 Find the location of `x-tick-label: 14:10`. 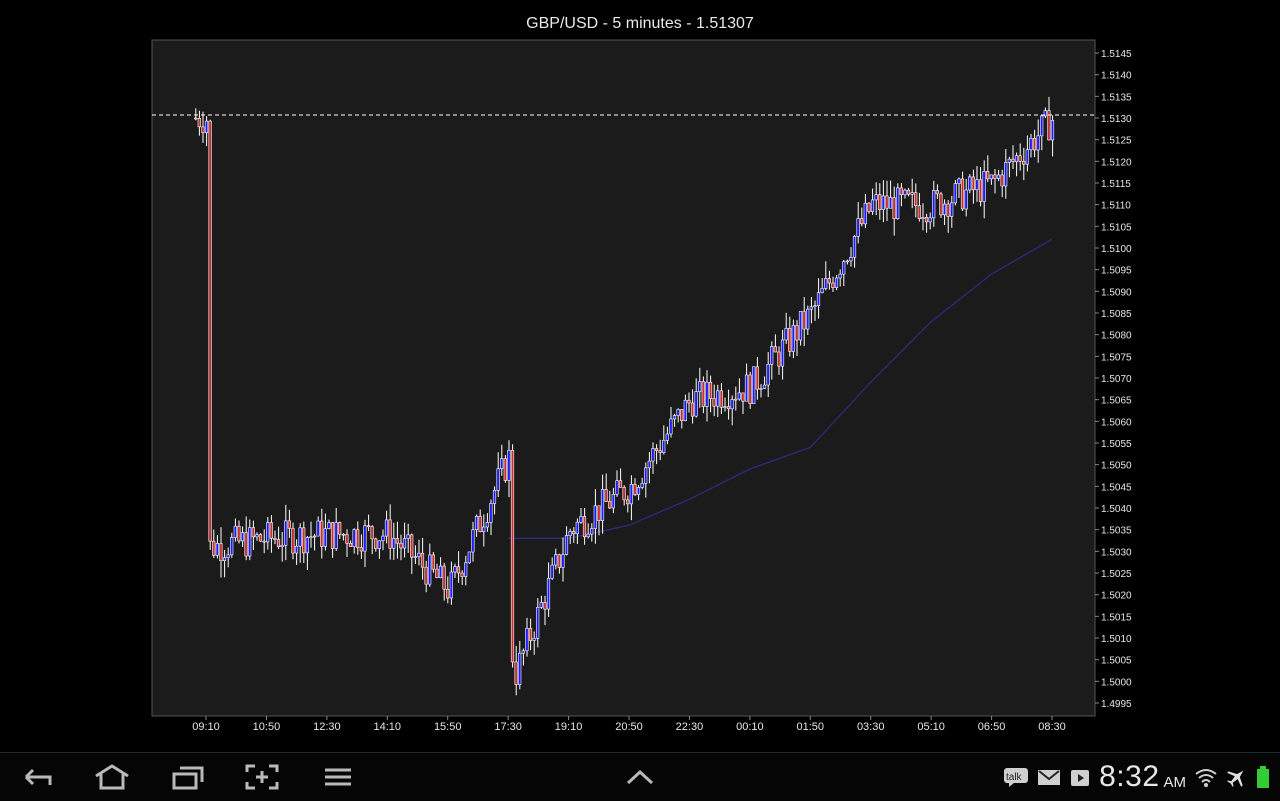

x-tick-label: 14:10 is located at coordinates (388, 727).